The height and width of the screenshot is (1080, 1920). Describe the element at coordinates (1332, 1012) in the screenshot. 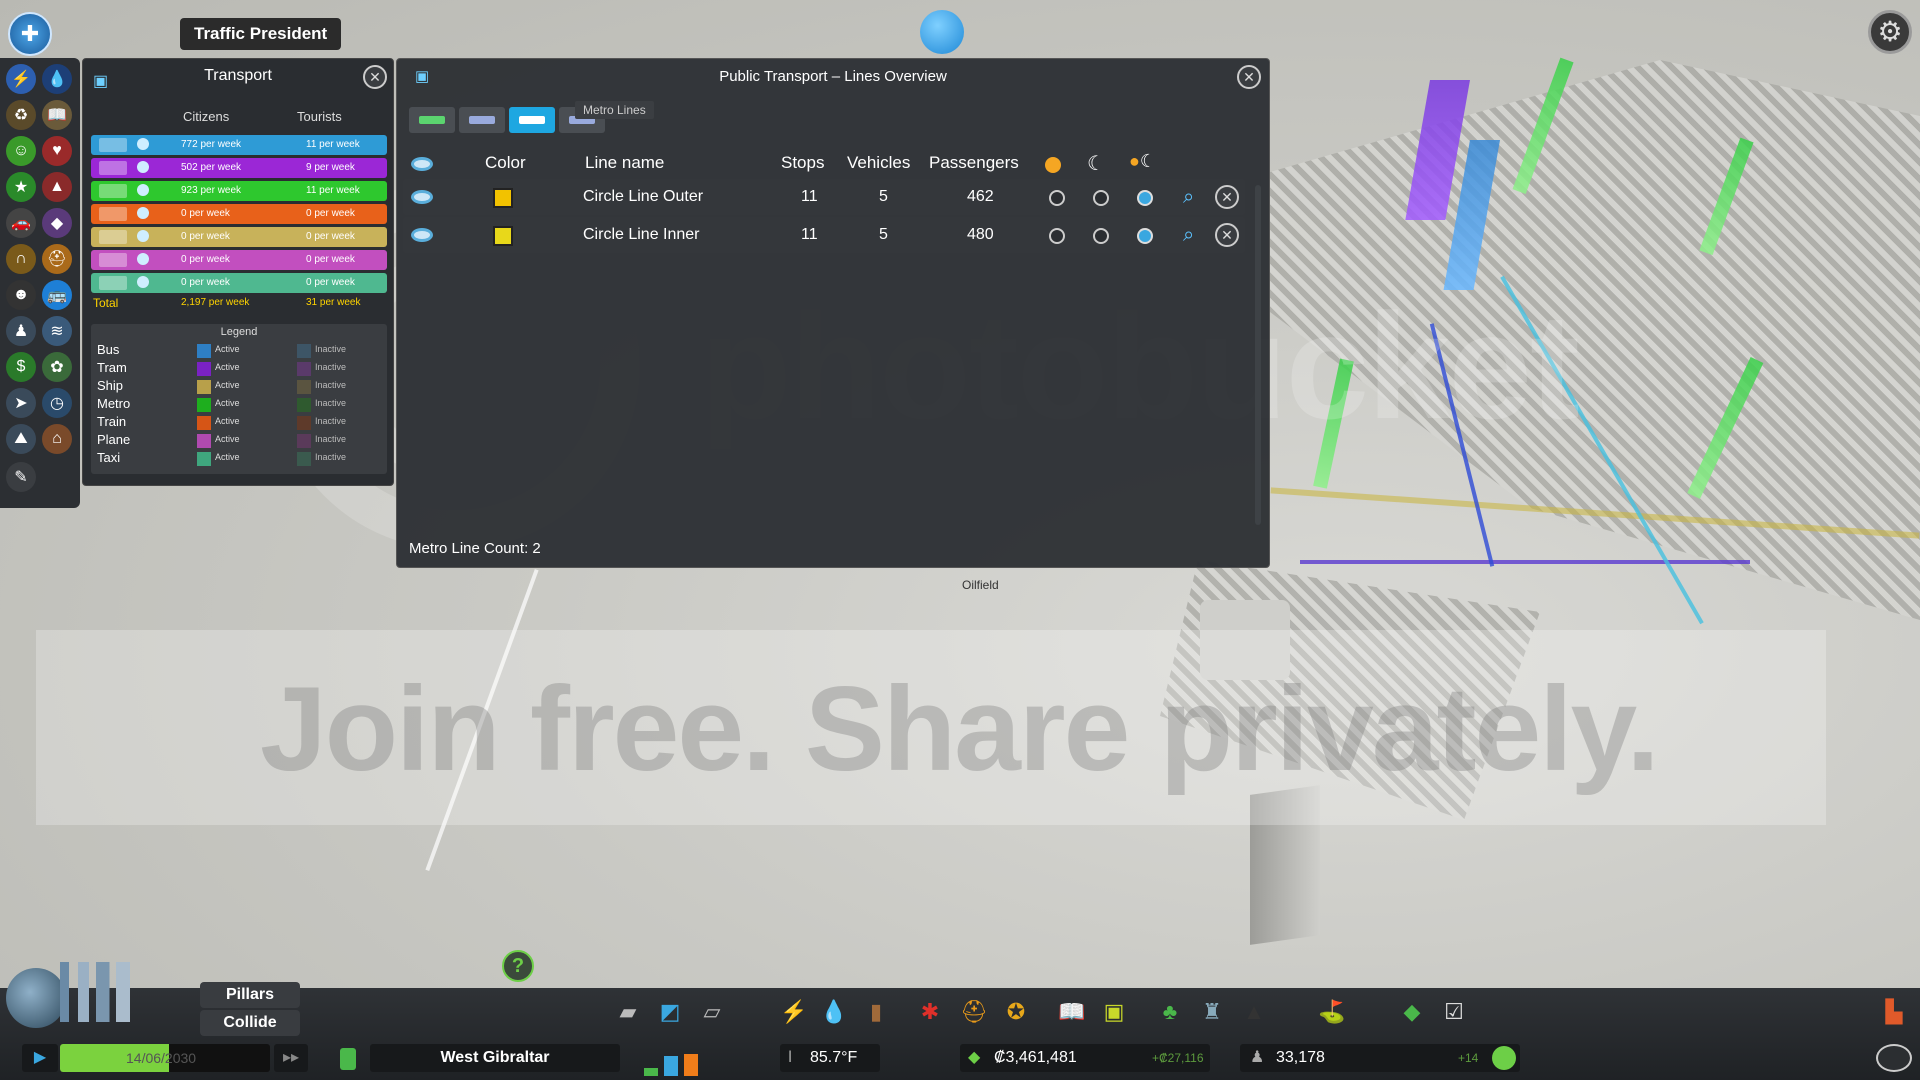

I see `landscaping-icon: ⛳` at that location.